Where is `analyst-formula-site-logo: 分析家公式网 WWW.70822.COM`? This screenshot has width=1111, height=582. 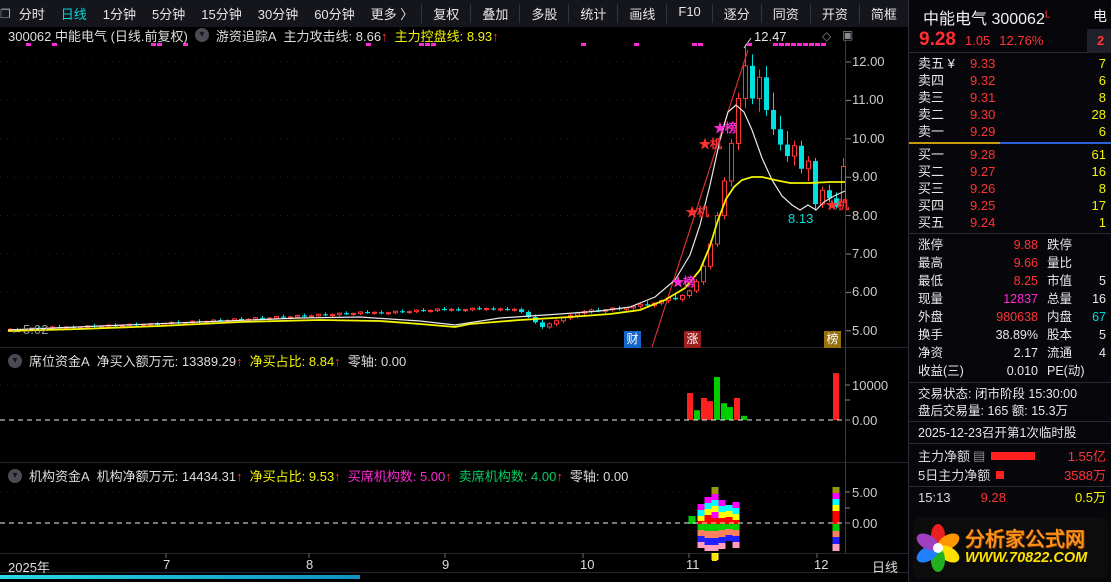 analyst-formula-site-logo: 分析家公式网 WWW.70822.COM is located at coordinates (1011, 548).